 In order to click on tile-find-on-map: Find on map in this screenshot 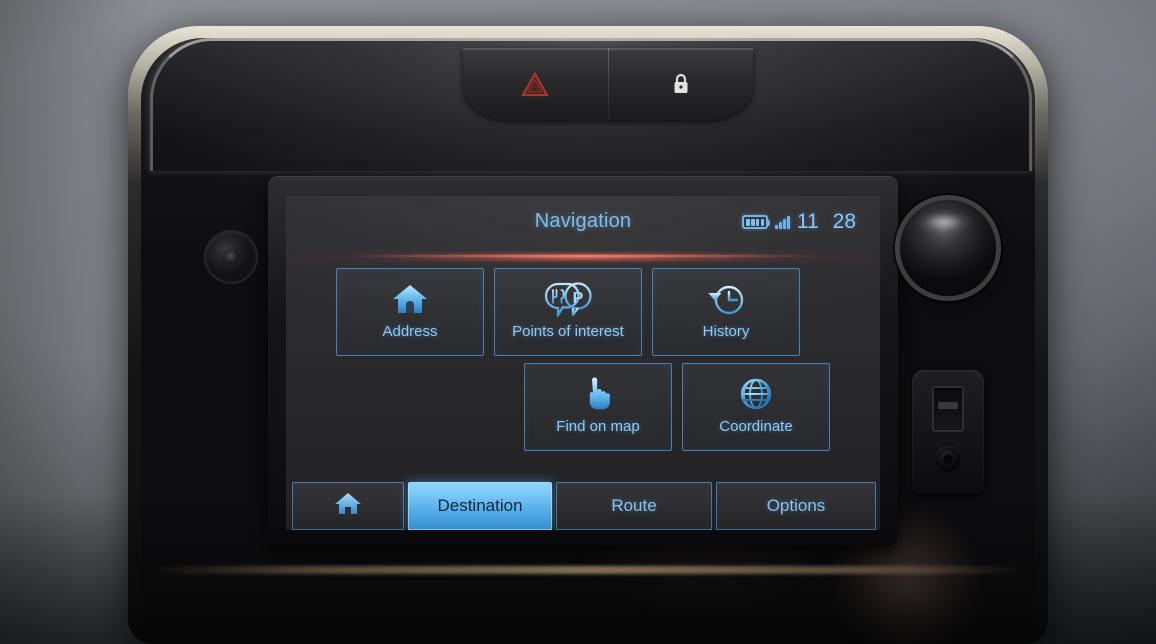, I will do `click(598, 407)`.